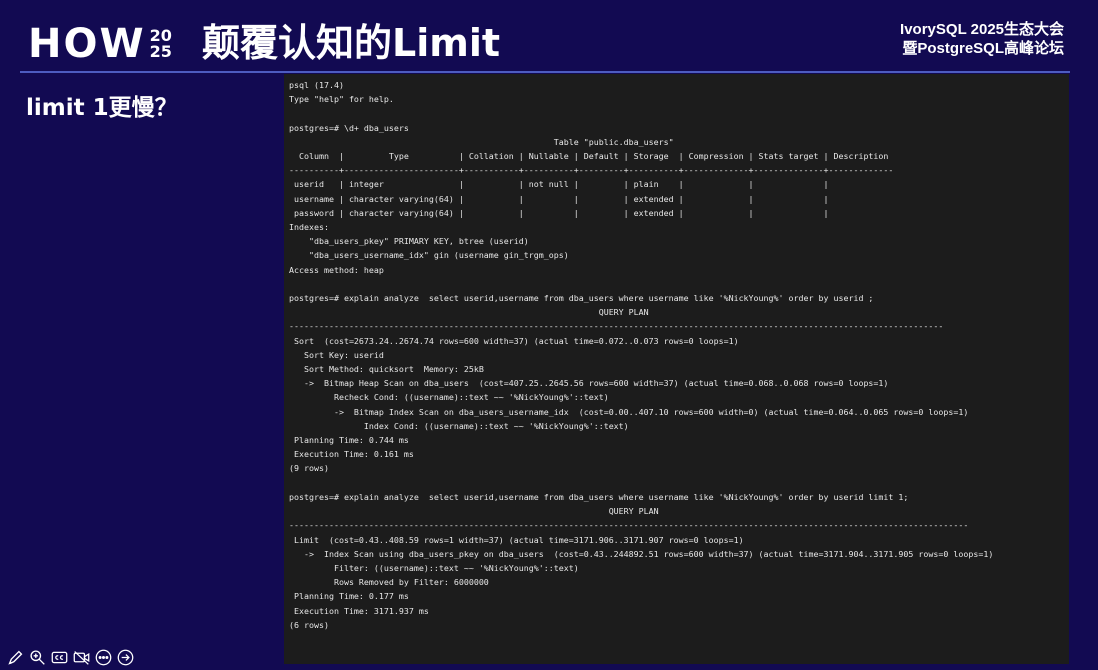 This screenshot has width=1098, height=670. I want to click on terminal-line: Sort Key: userid, so click(336, 354).